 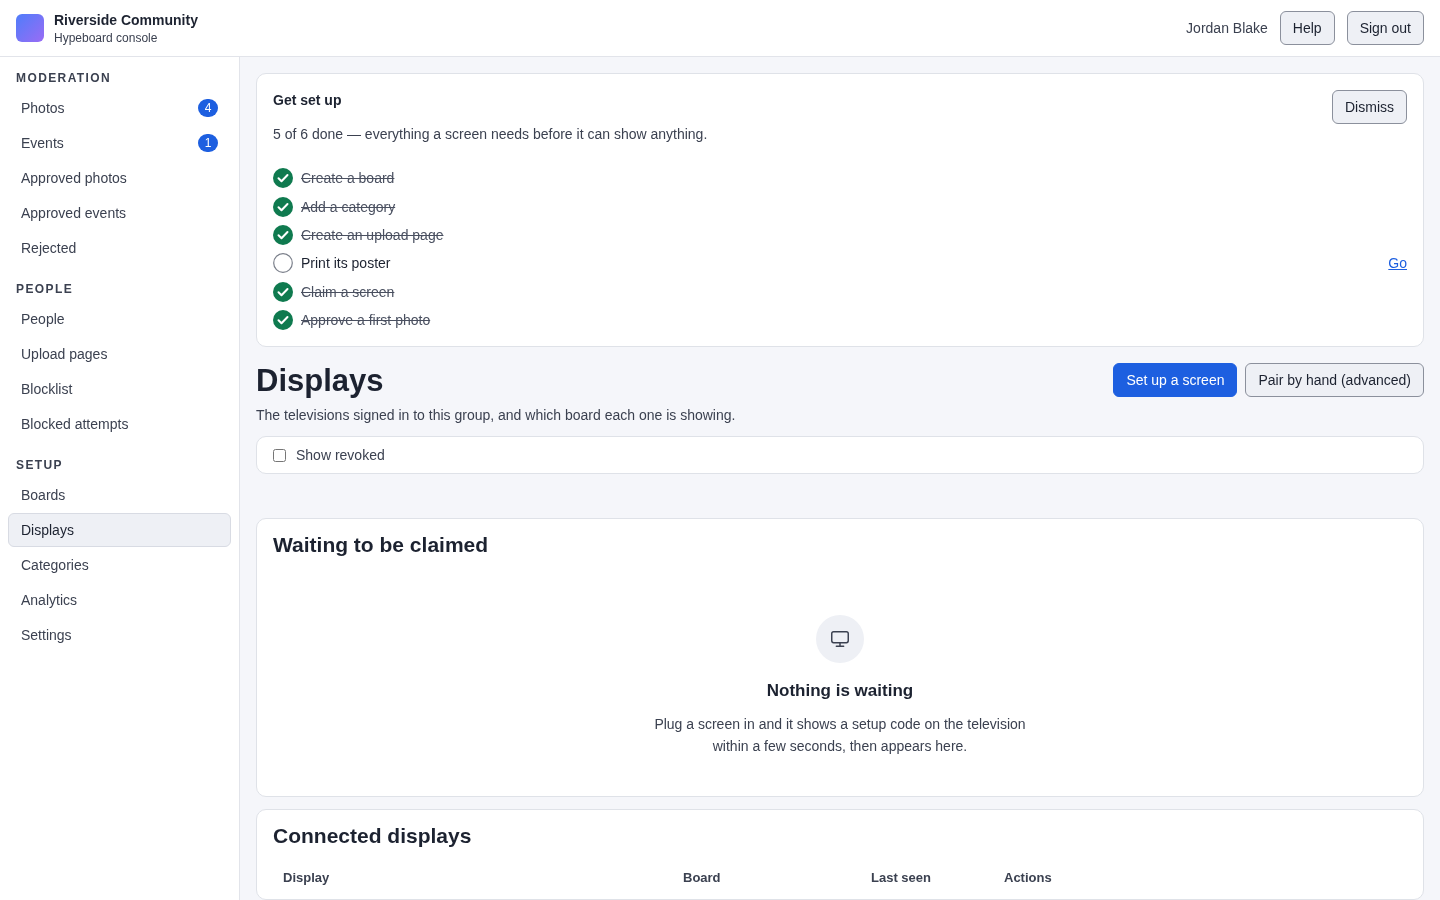 What do you see at coordinates (1385, 28) in the screenshot?
I see `header-button: Sign out` at bounding box center [1385, 28].